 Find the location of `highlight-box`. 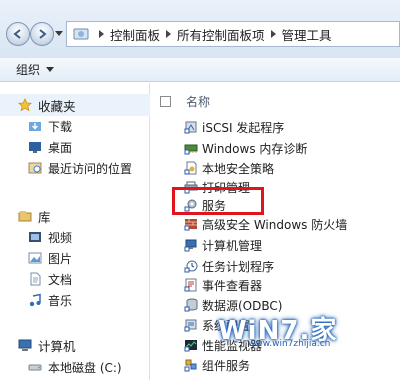

highlight-box is located at coordinates (218, 201).